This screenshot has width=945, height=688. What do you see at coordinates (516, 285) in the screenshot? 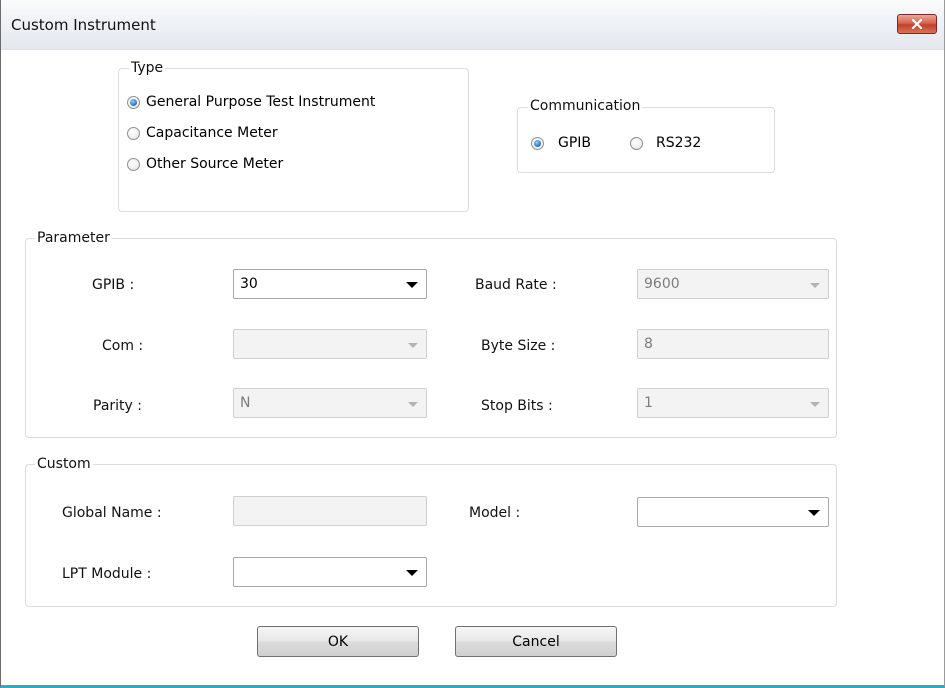
I see `baud-rate-label: Baud Rate :` at bounding box center [516, 285].